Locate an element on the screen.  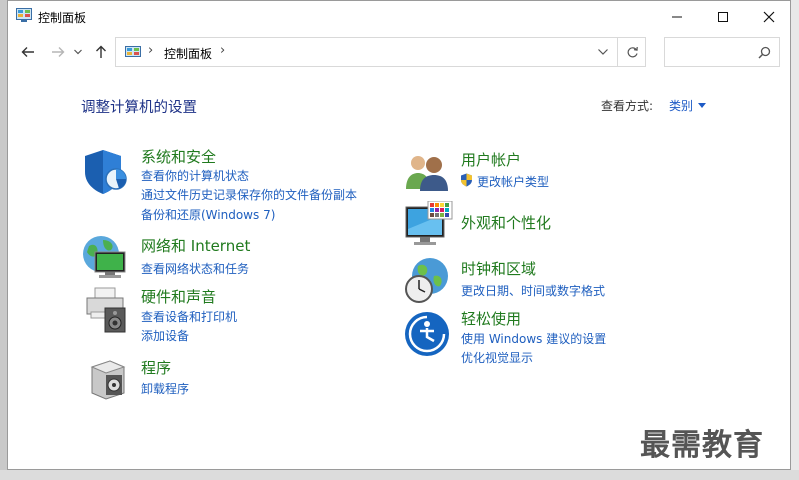
recent-locations-button is located at coordinates (78, 52).